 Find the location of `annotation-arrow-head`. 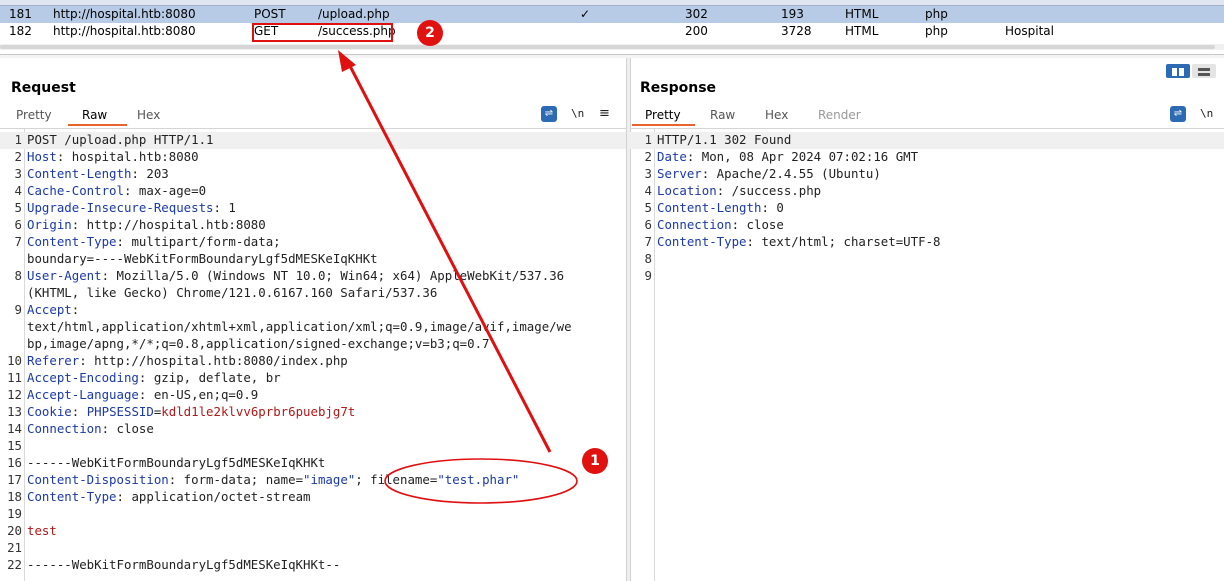

annotation-arrow-head is located at coordinates (347, 61).